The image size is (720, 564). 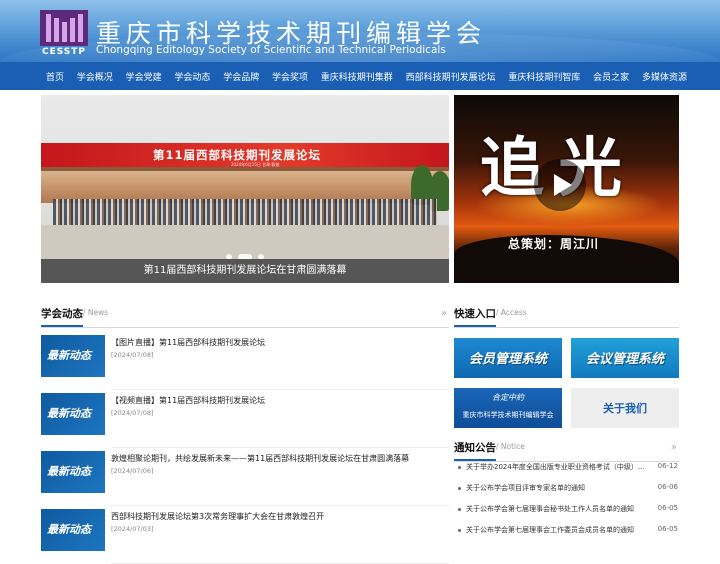 I want to click on notice-heading-sub: / Notice, so click(x=510, y=446).